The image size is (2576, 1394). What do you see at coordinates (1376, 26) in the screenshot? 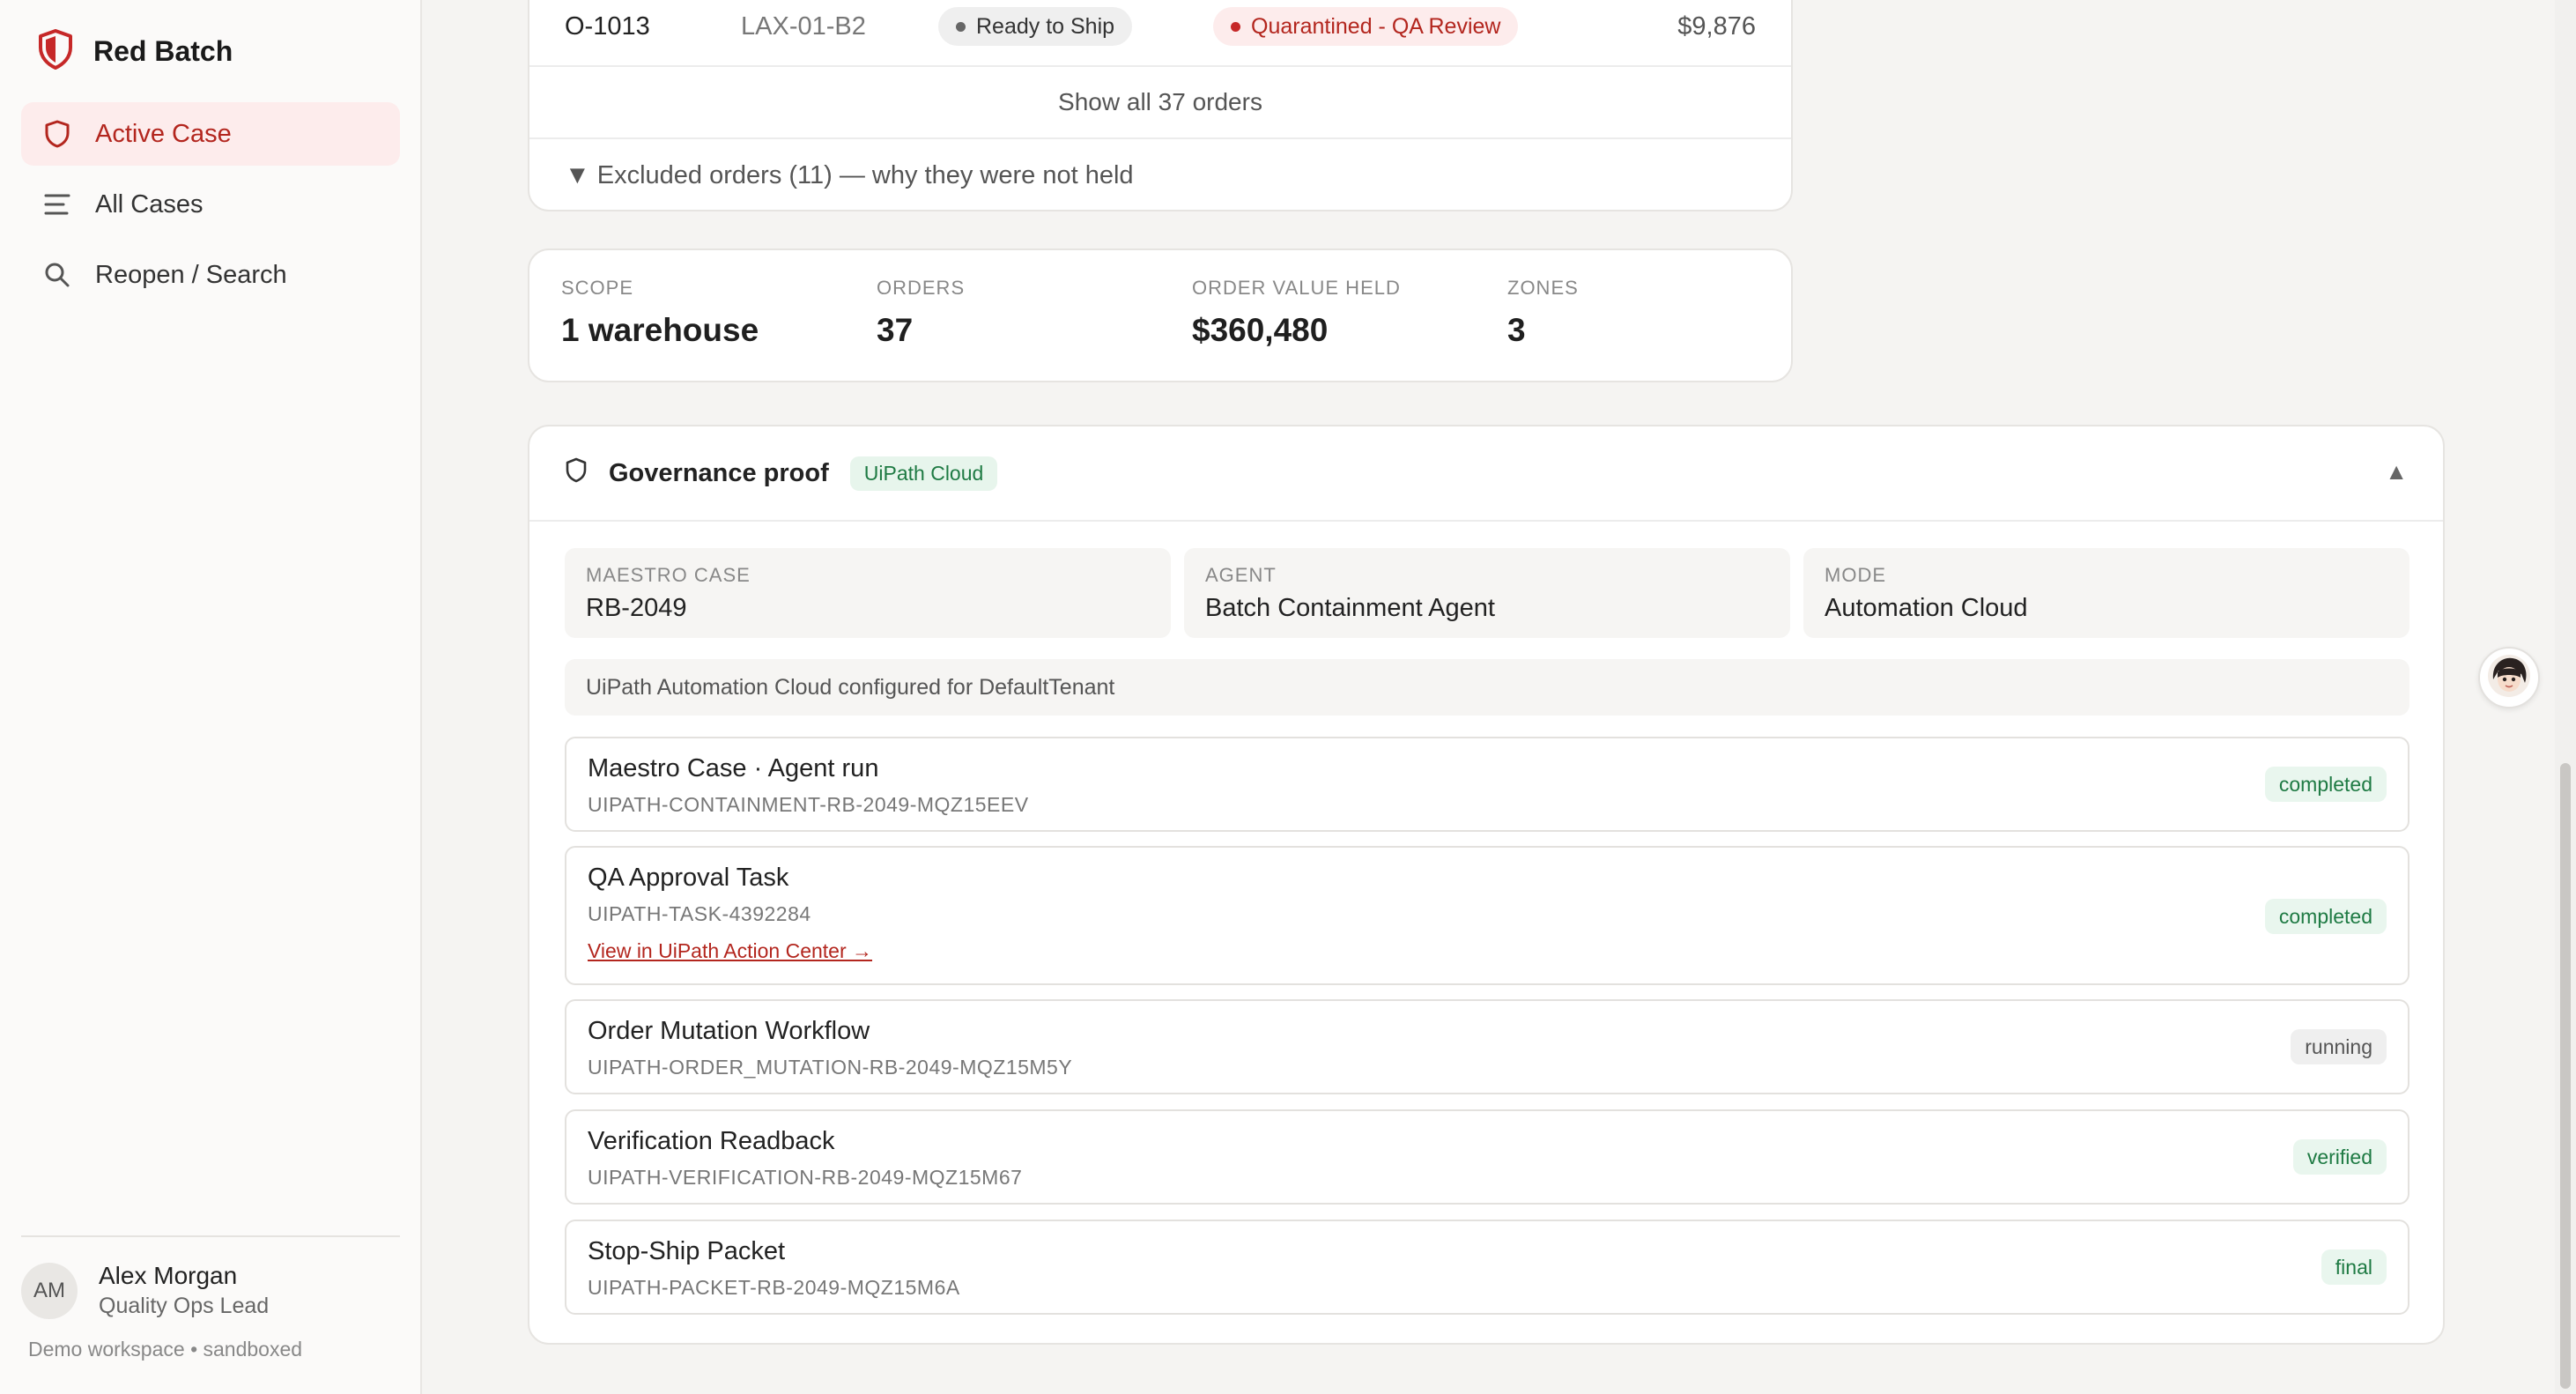
I see `hold-badge-label: Quarantined - QA Review` at bounding box center [1376, 26].